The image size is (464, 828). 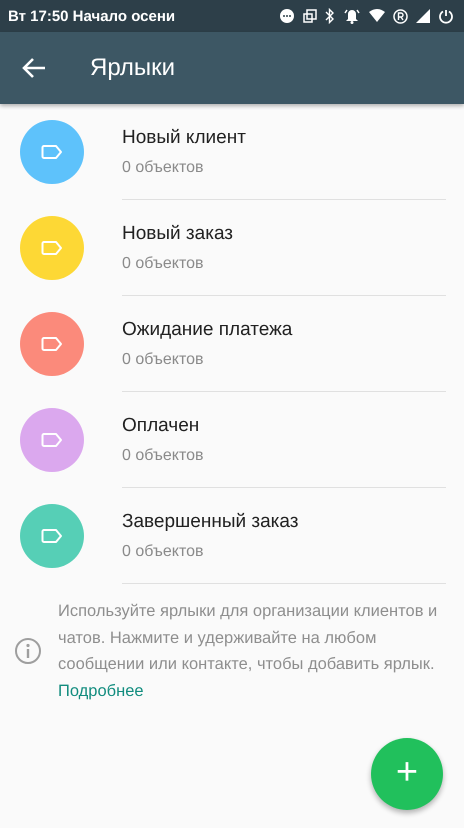 What do you see at coordinates (310, 16) in the screenshot?
I see `copy-icon` at bounding box center [310, 16].